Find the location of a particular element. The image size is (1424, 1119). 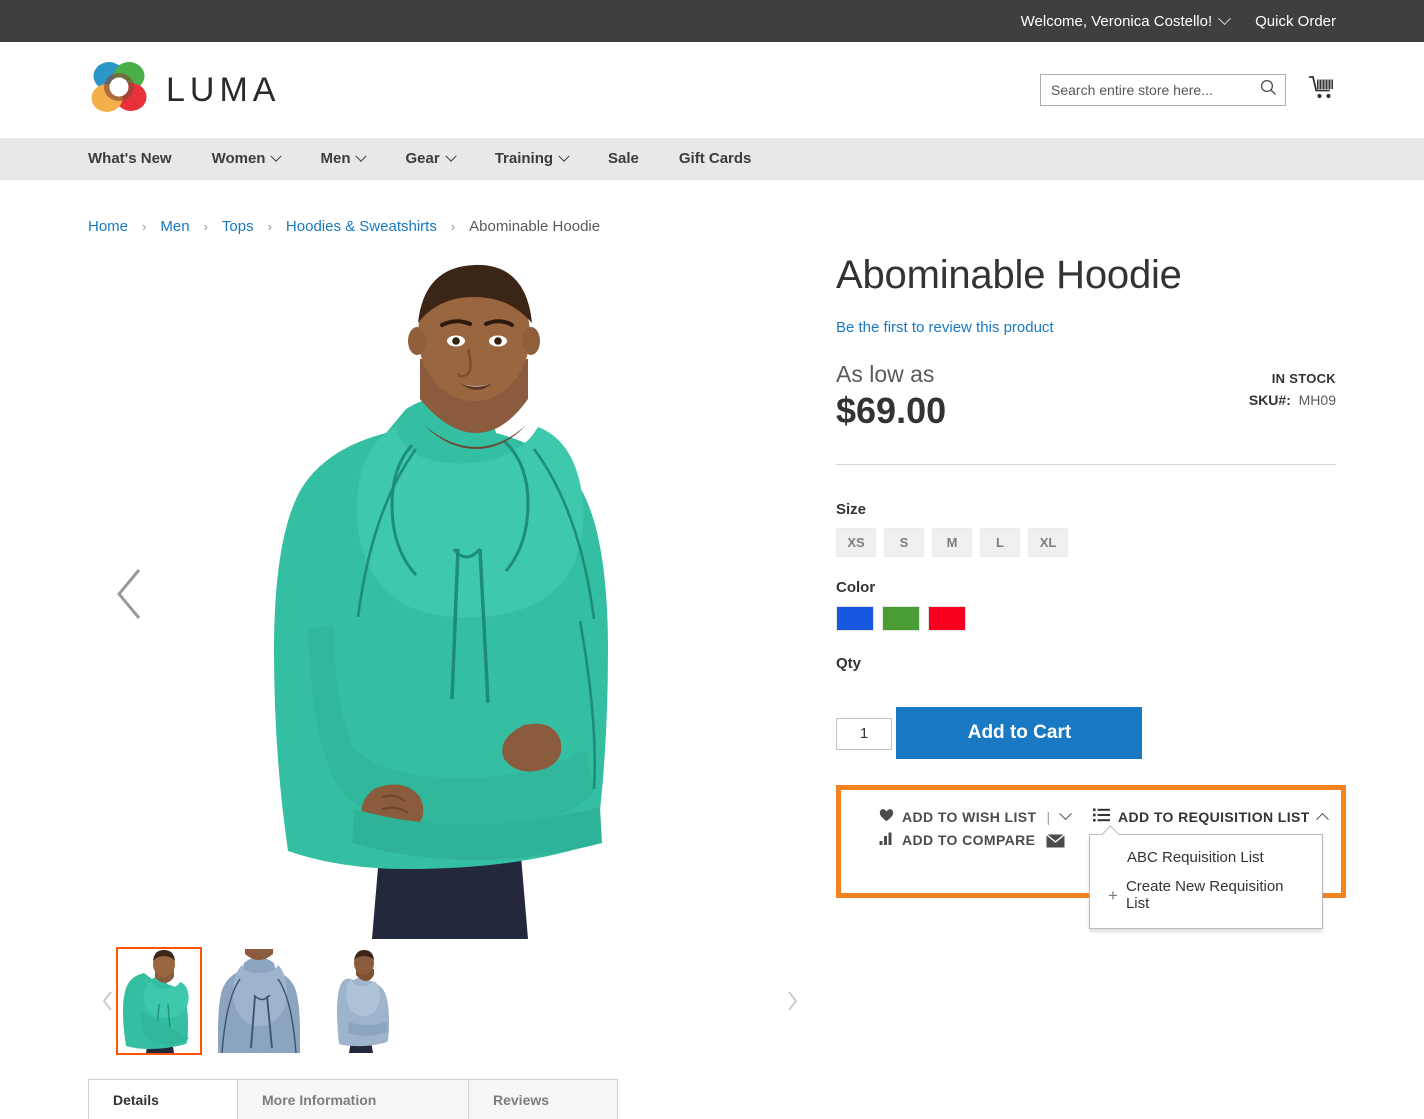

nav-label: Gear is located at coordinates (422, 158).